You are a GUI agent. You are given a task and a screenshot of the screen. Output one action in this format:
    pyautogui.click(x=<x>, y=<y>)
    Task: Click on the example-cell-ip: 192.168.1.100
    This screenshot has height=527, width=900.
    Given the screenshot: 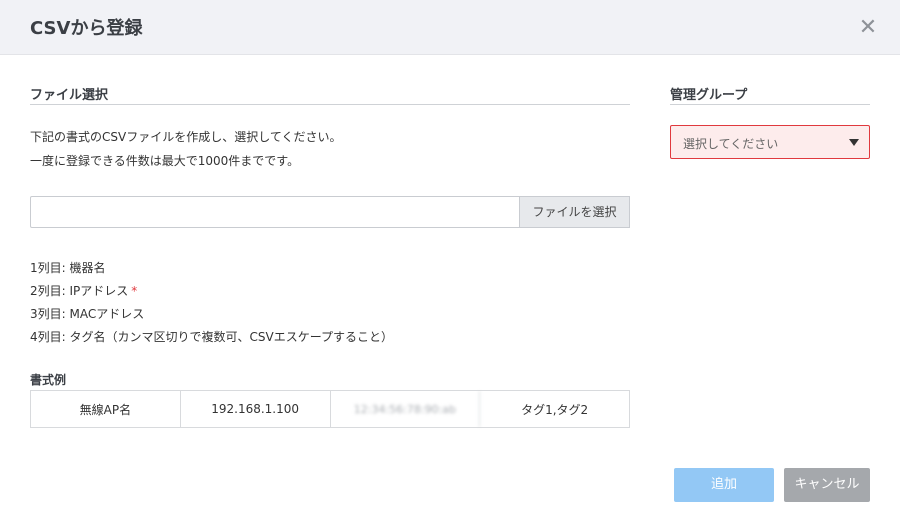 What is the action you would take?
    pyautogui.click(x=256, y=409)
    